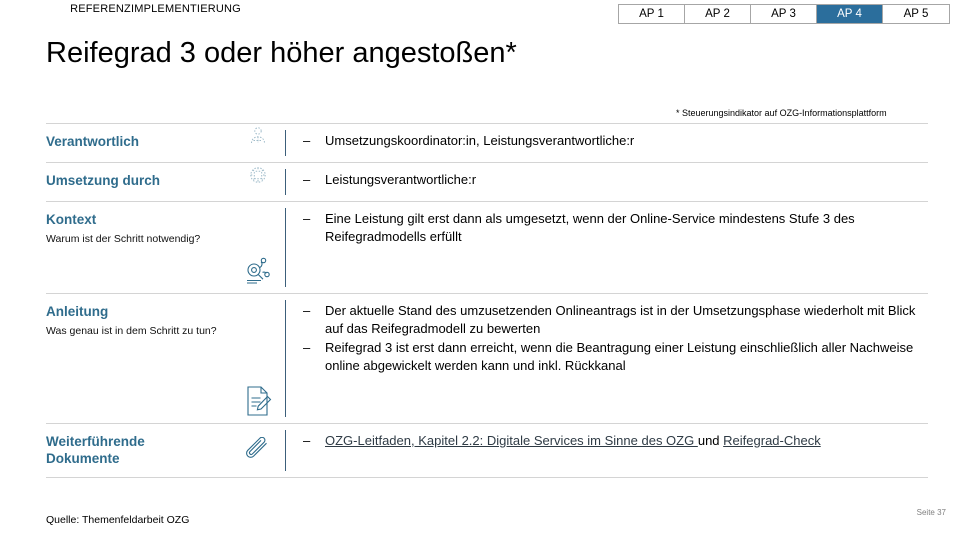 Image resolution: width=960 pixels, height=540 pixels. I want to click on document-pencil-icon, so click(259, 401).